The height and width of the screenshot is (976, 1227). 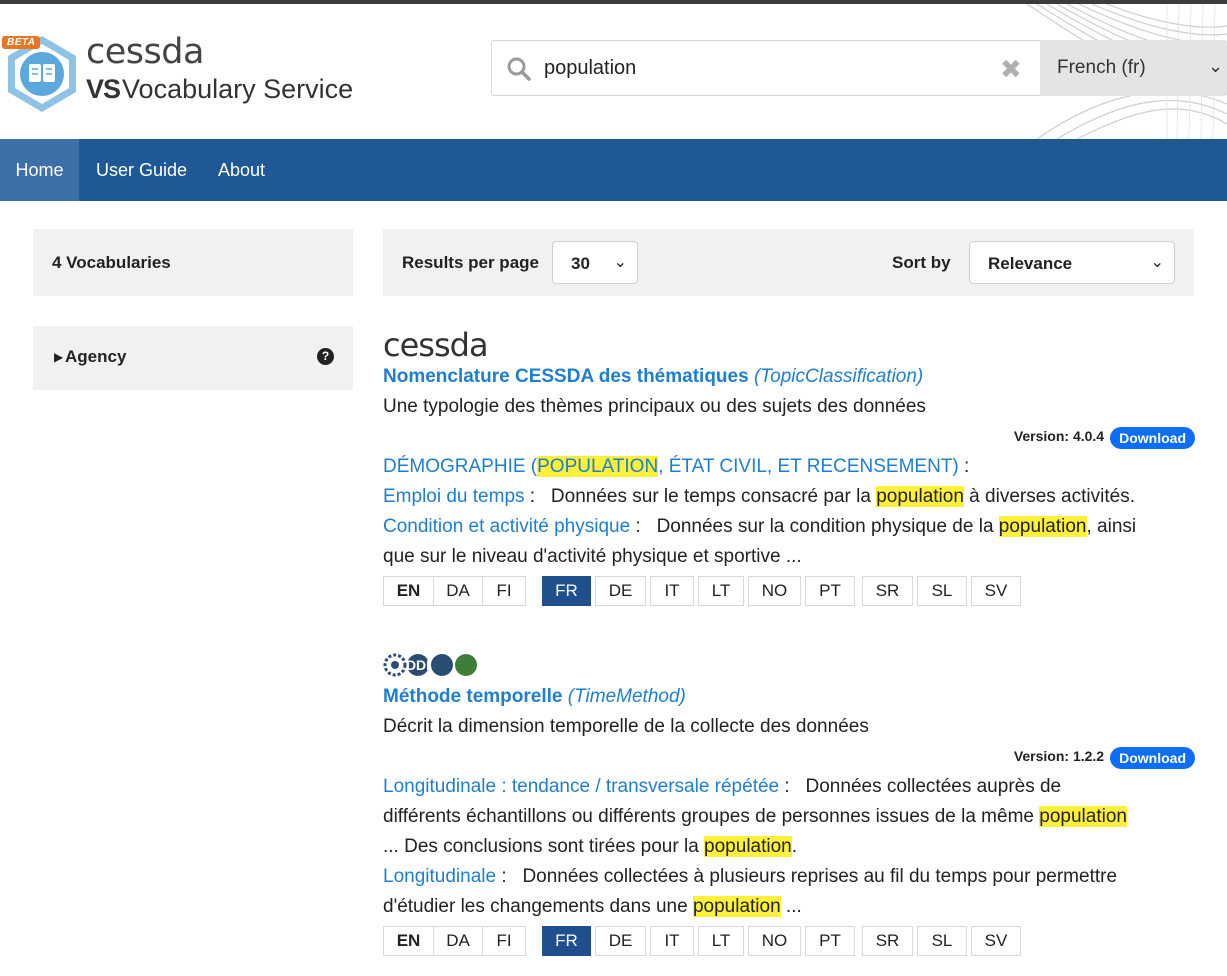 What do you see at coordinates (141, 170) in the screenshot?
I see `nav-user-guide: User Guide` at bounding box center [141, 170].